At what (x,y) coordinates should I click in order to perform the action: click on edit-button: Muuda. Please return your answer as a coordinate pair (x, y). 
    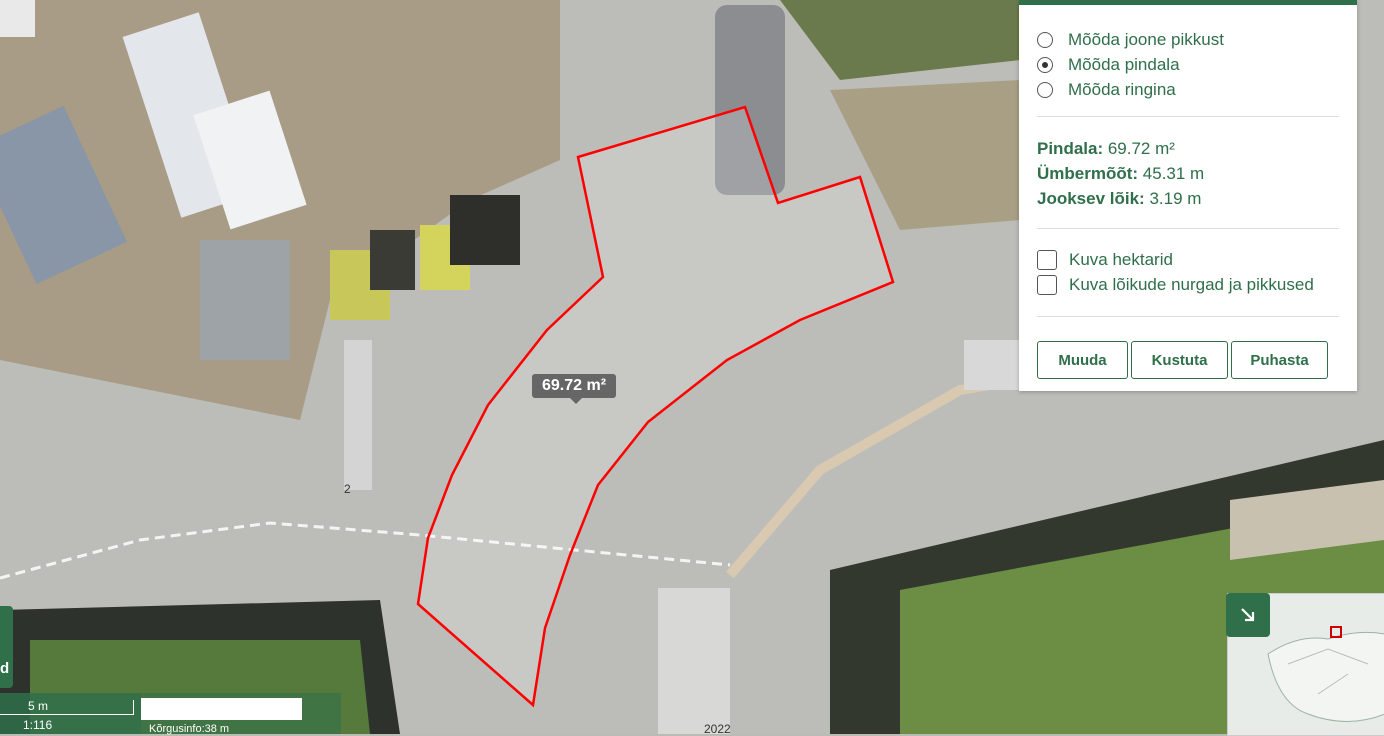
    Looking at the image, I should click on (1082, 360).